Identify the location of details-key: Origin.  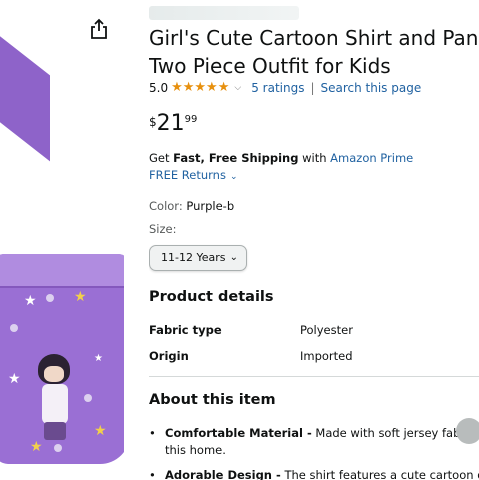
(169, 356).